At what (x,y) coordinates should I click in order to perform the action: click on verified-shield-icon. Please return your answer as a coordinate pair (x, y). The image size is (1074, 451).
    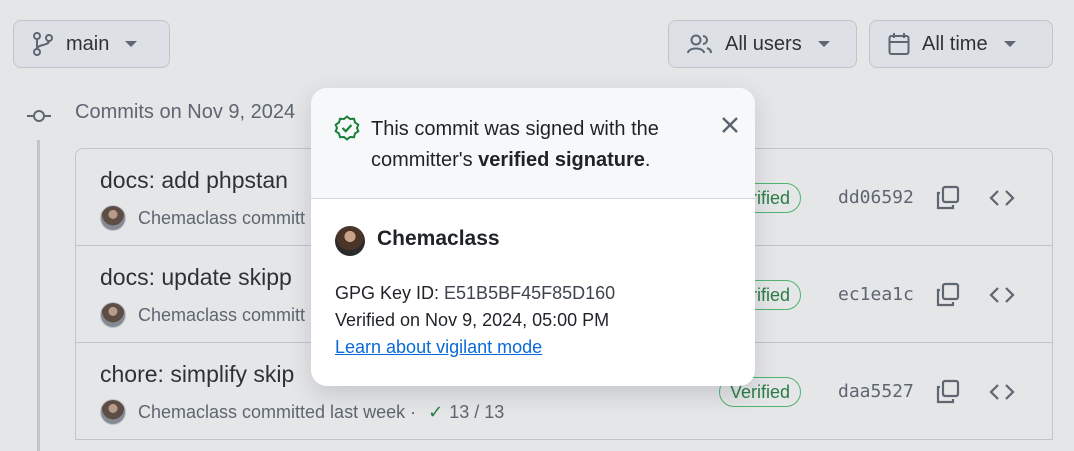
    Looking at the image, I should click on (347, 128).